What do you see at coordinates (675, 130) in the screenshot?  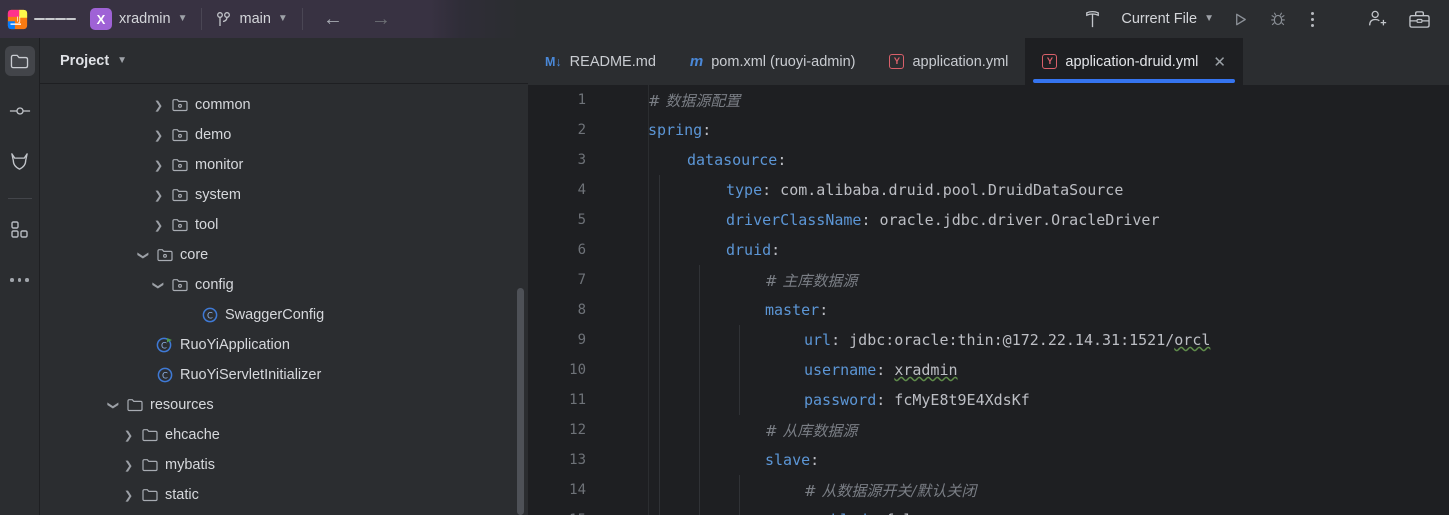 I see `code-token: spring` at bounding box center [675, 130].